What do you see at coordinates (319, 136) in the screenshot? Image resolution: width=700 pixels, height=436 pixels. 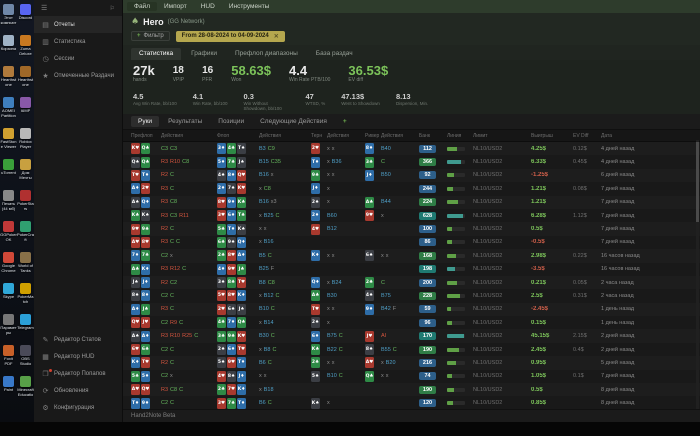 I see `column-header: Терн` at bounding box center [319, 136].